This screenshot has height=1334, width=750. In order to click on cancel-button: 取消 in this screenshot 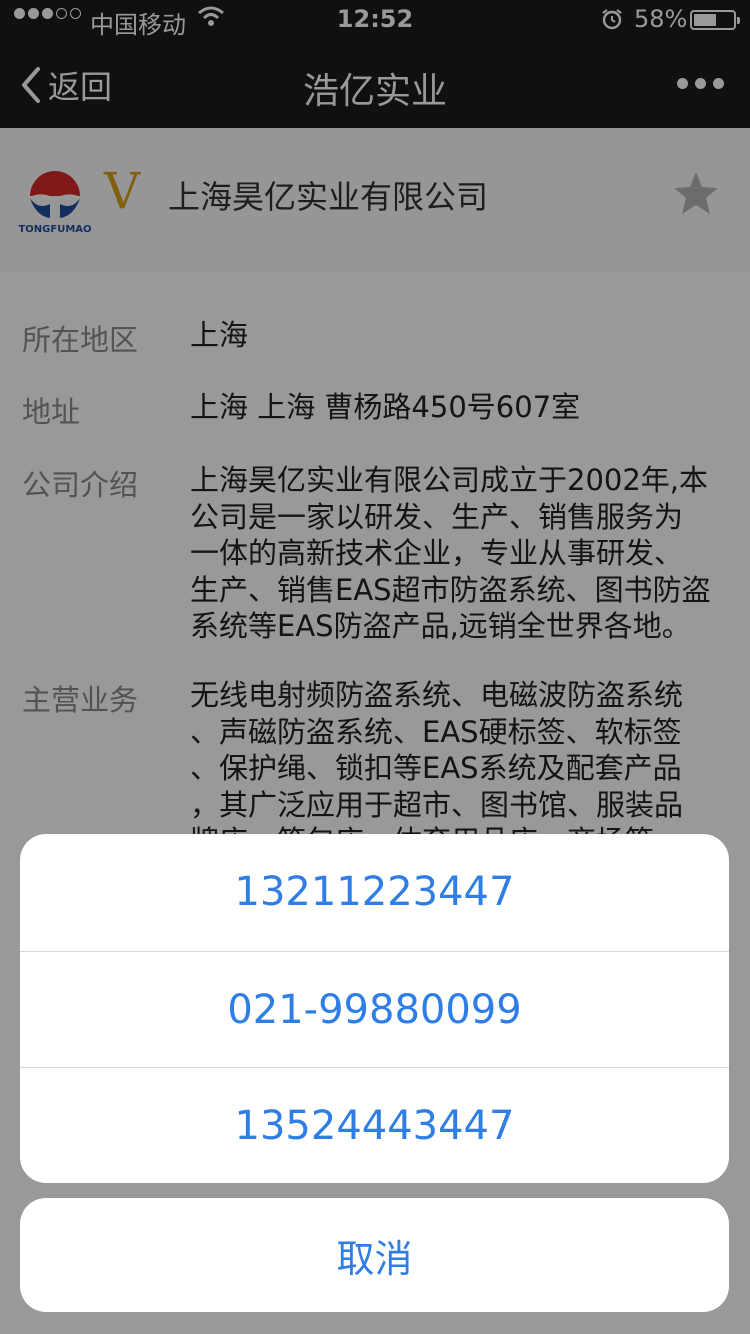, I will do `click(374, 1255)`.